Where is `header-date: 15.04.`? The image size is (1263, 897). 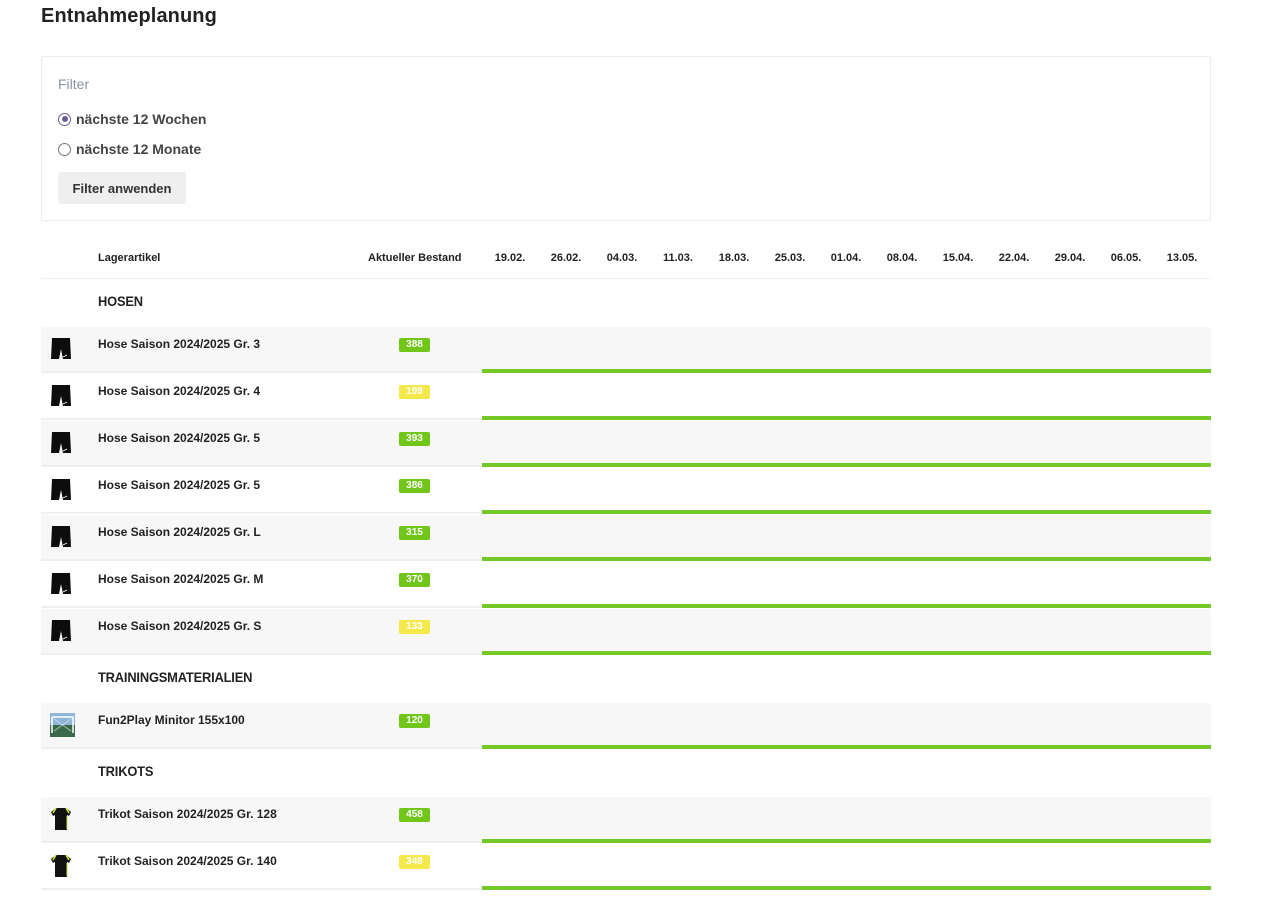
header-date: 15.04. is located at coordinates (958, 258).